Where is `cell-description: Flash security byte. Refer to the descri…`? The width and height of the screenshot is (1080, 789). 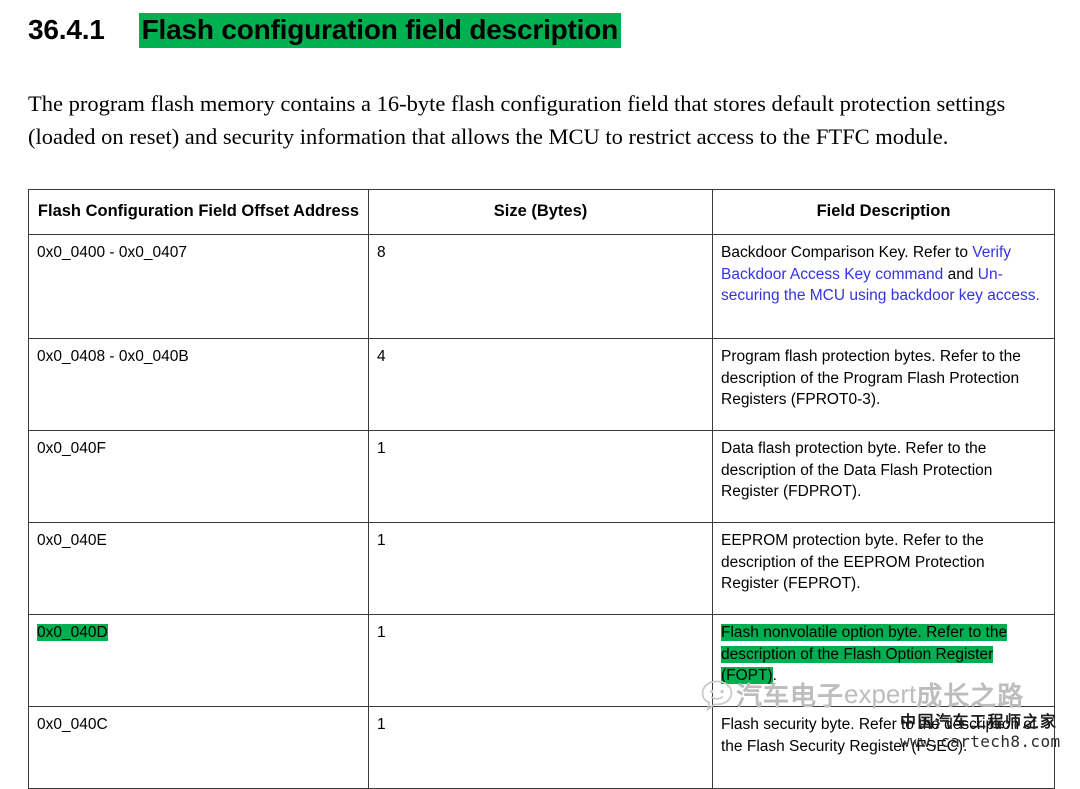
cell-description: Flash security byte. Refer to the descri… is located at coordinates (883, 747).